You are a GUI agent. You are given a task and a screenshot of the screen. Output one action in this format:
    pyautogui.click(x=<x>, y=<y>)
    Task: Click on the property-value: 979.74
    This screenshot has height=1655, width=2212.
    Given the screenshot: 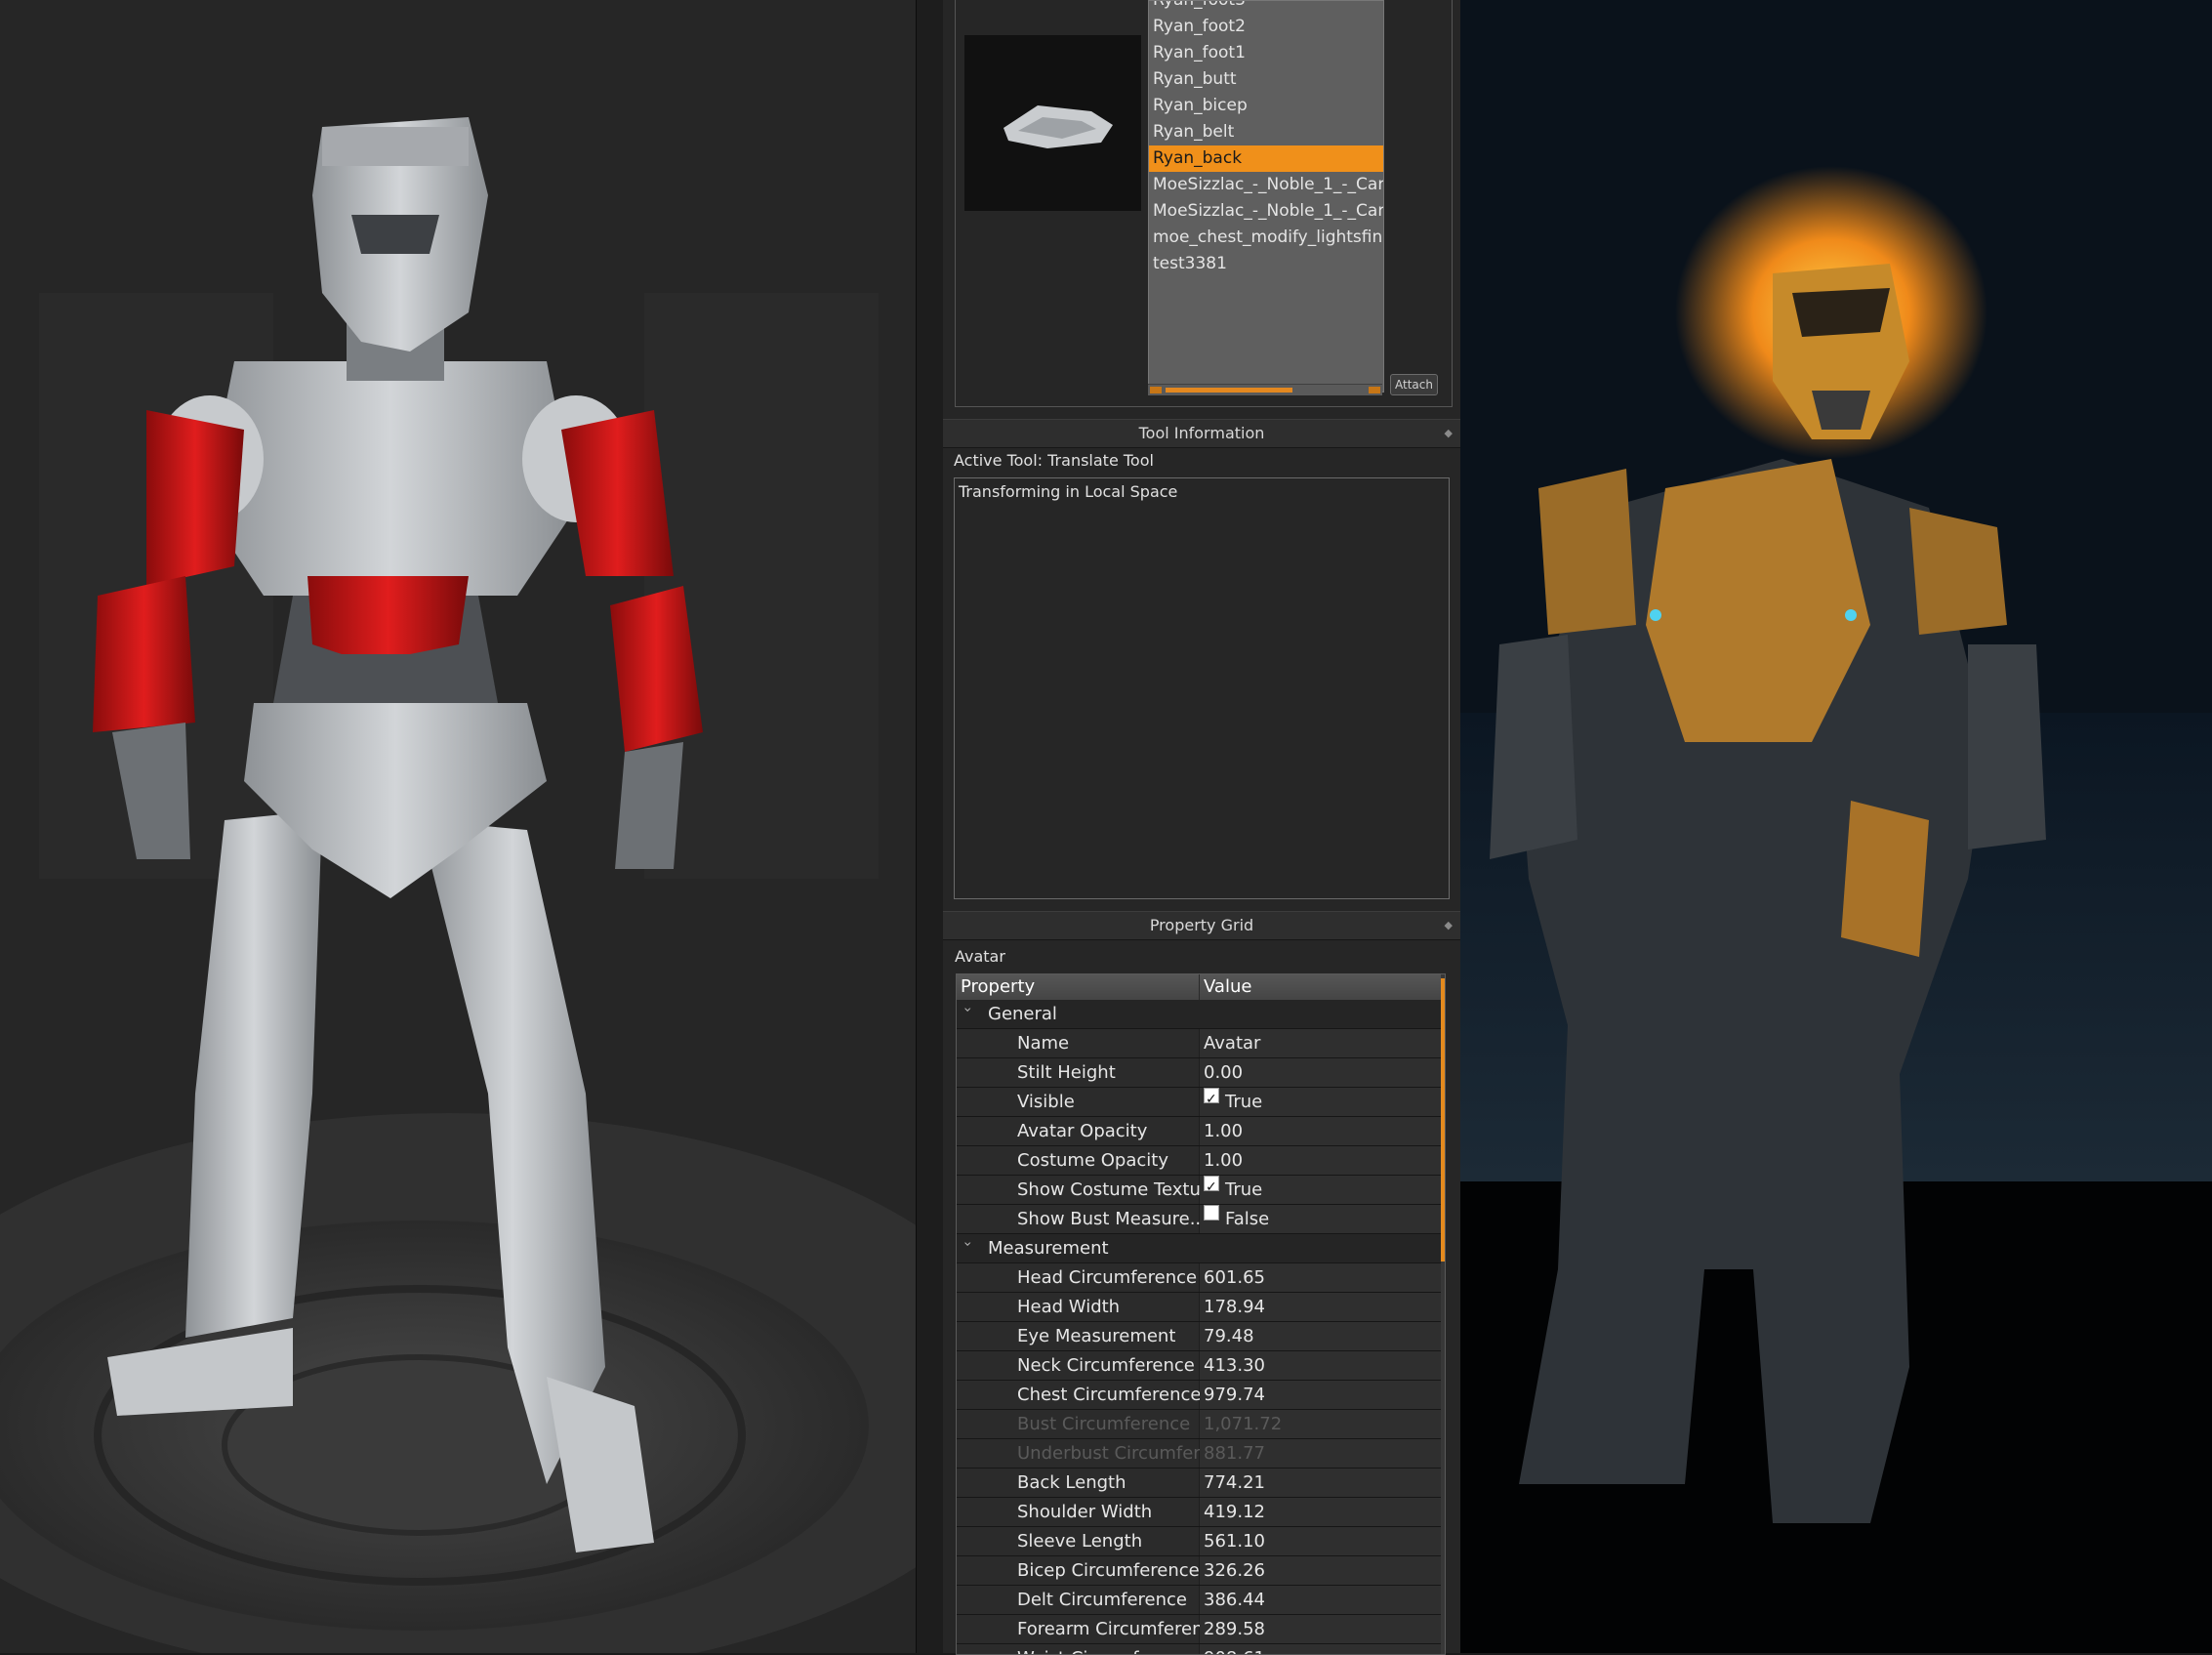 What is the action you would take?
    pyautogui.click(x=1234, y=1395)
    